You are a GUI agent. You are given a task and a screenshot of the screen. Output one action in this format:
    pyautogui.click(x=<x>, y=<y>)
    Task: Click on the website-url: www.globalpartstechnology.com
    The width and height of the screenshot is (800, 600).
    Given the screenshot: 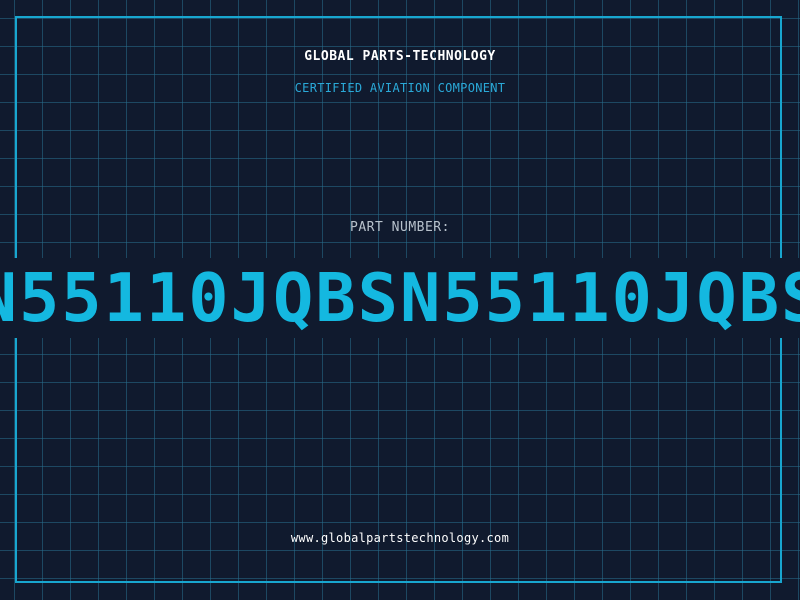 What is the action you would take?
    pyautogui.click(x=400, y=538)
    